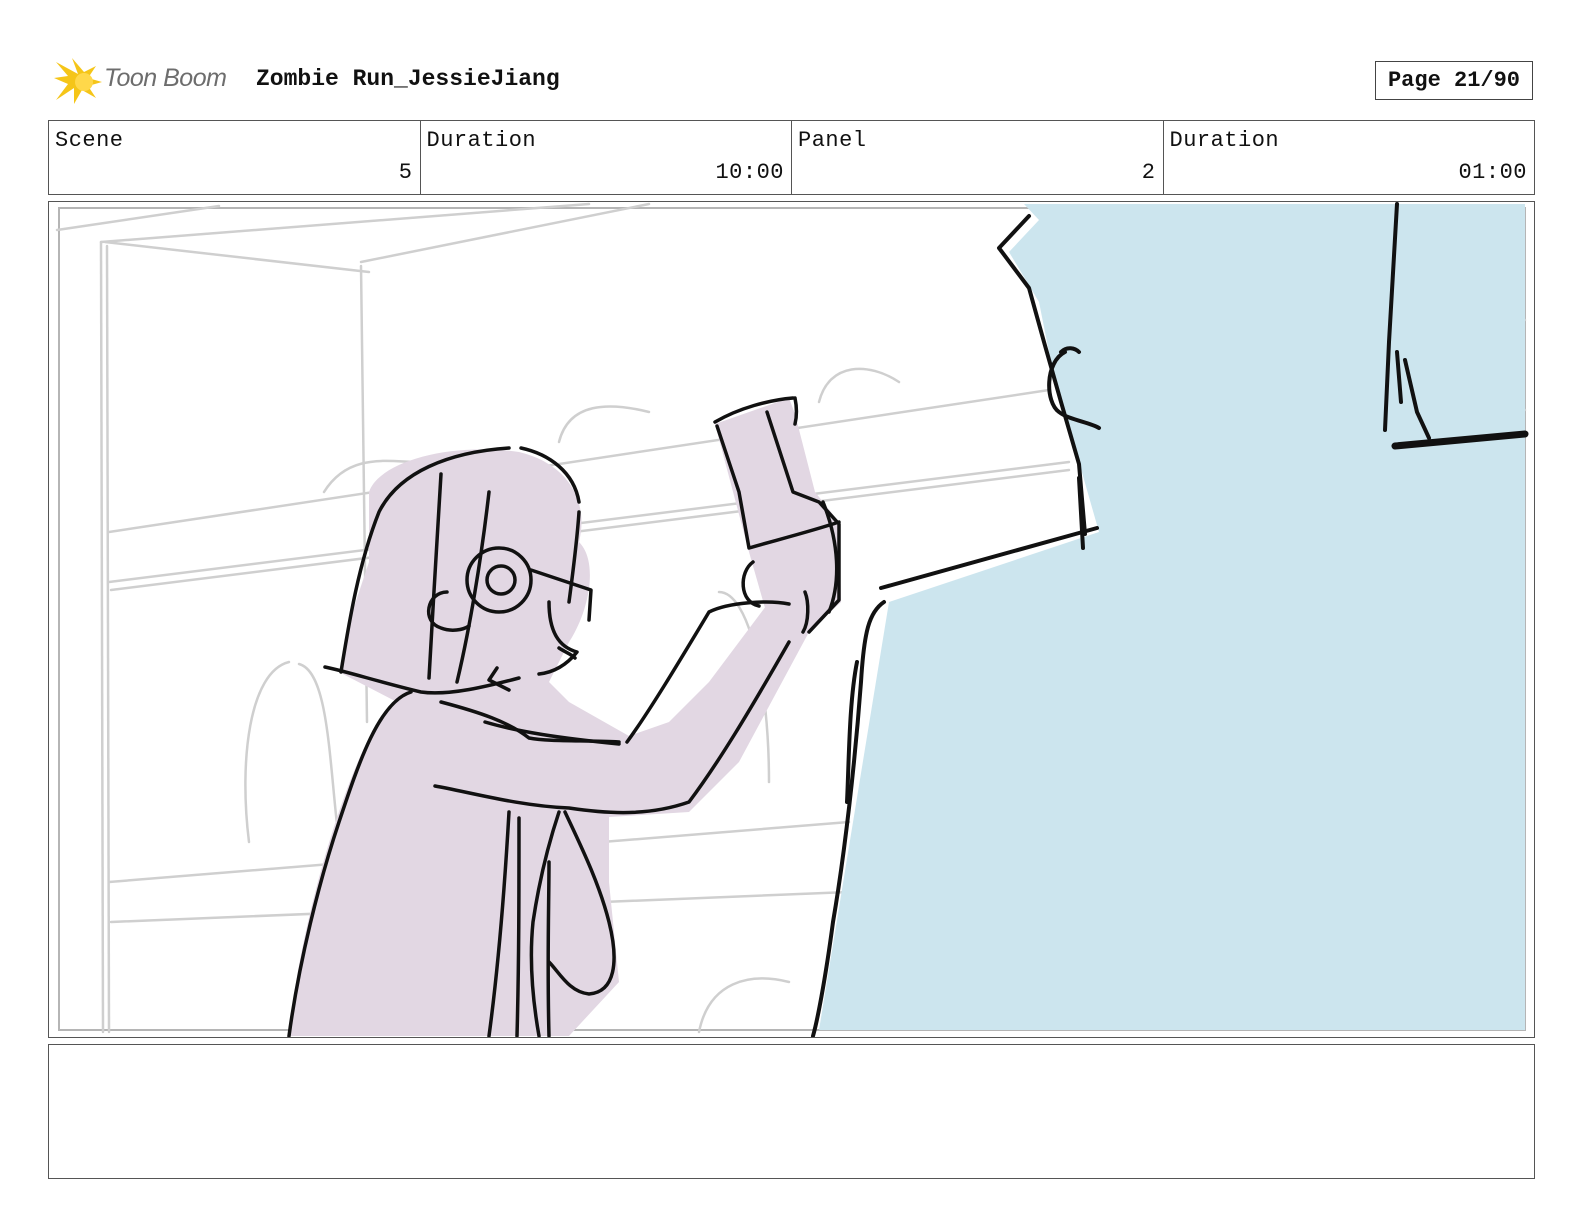  What do you see at coordinates (791, 1111) in the screenshot?
I see `panel-notes-area` at bounding box center [791, 1111].